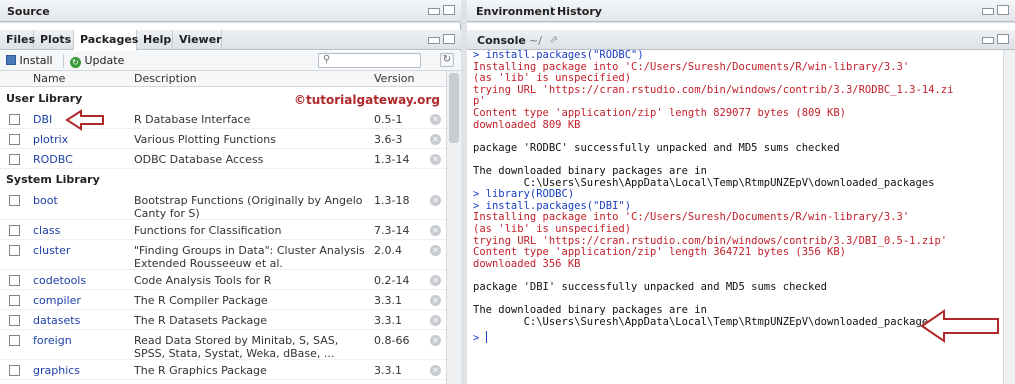  Describe the element at coordinates (367, 100) in the screenshot. I see `watermark: ©tutorialgateway.org` at that location.